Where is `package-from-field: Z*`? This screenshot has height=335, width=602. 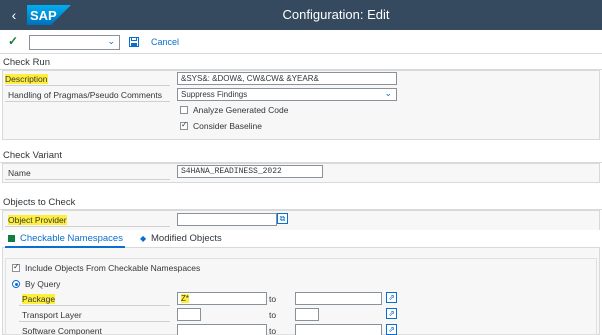
package-from-field: Z* is located at coordinates (222, 298).